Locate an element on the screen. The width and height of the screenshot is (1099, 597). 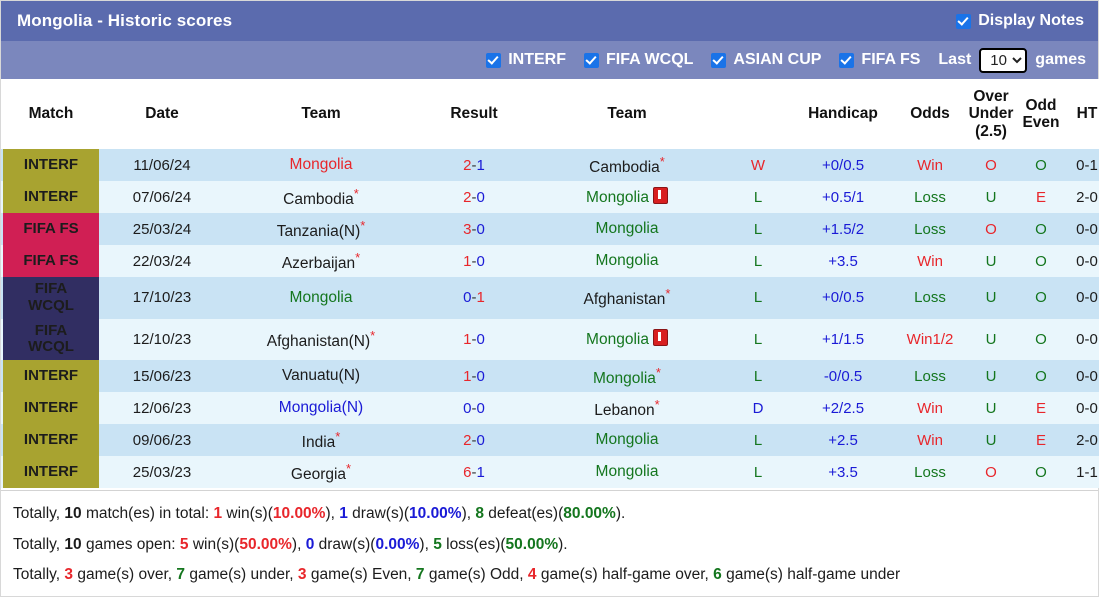
filter-fifa-wcql: FIFA WCQL is located at coordinates (638, 60).